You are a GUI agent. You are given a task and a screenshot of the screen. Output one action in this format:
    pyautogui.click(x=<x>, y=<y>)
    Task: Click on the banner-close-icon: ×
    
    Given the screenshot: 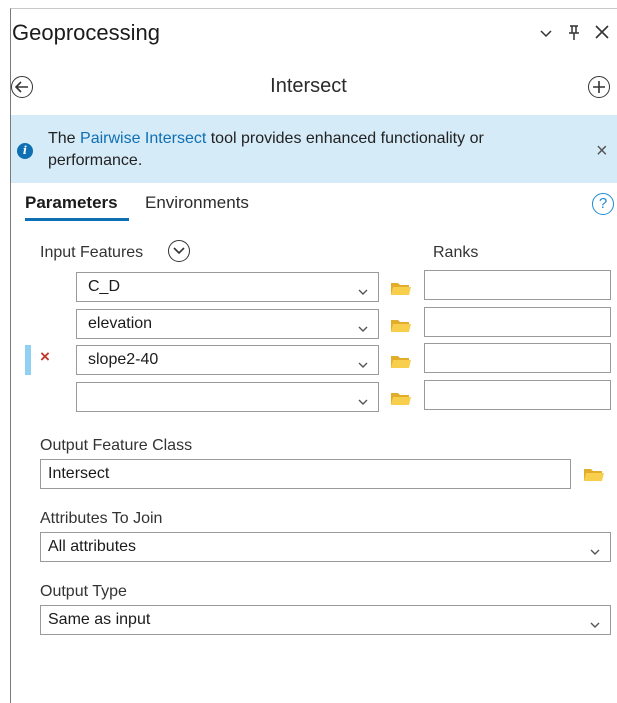 What is the action you would take?
    pyautogui.click(x=602, y=151)
    